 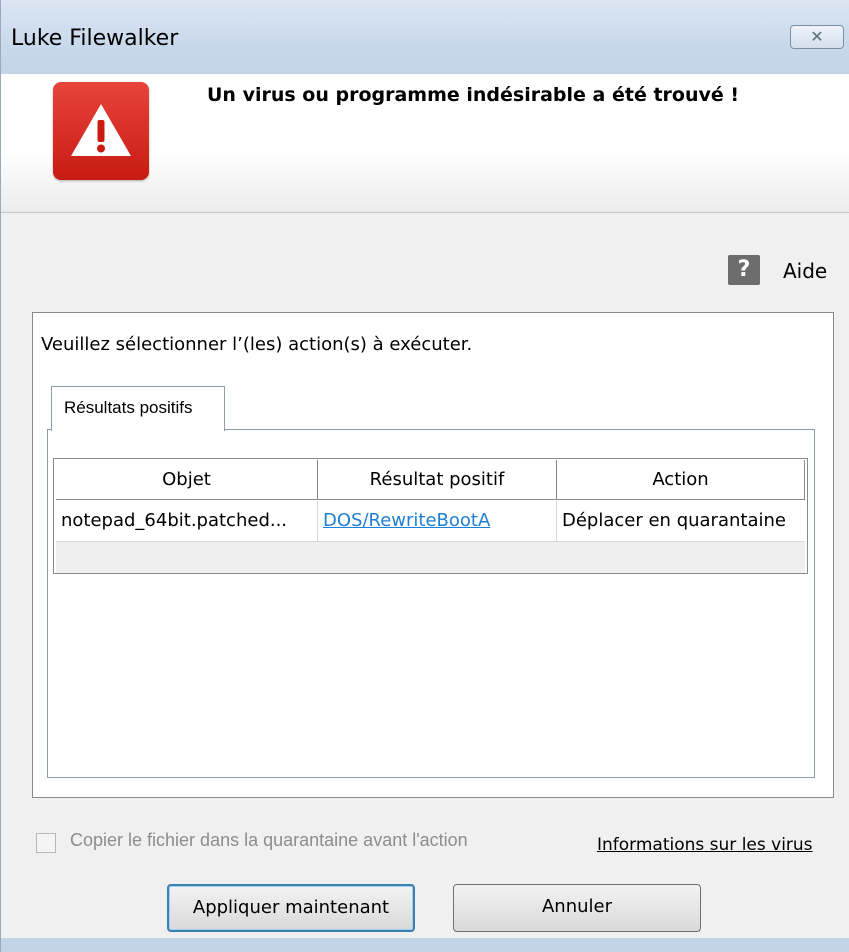 I want to click on table-header: Objet Résultat positif Action, so click(x=430, y=480).